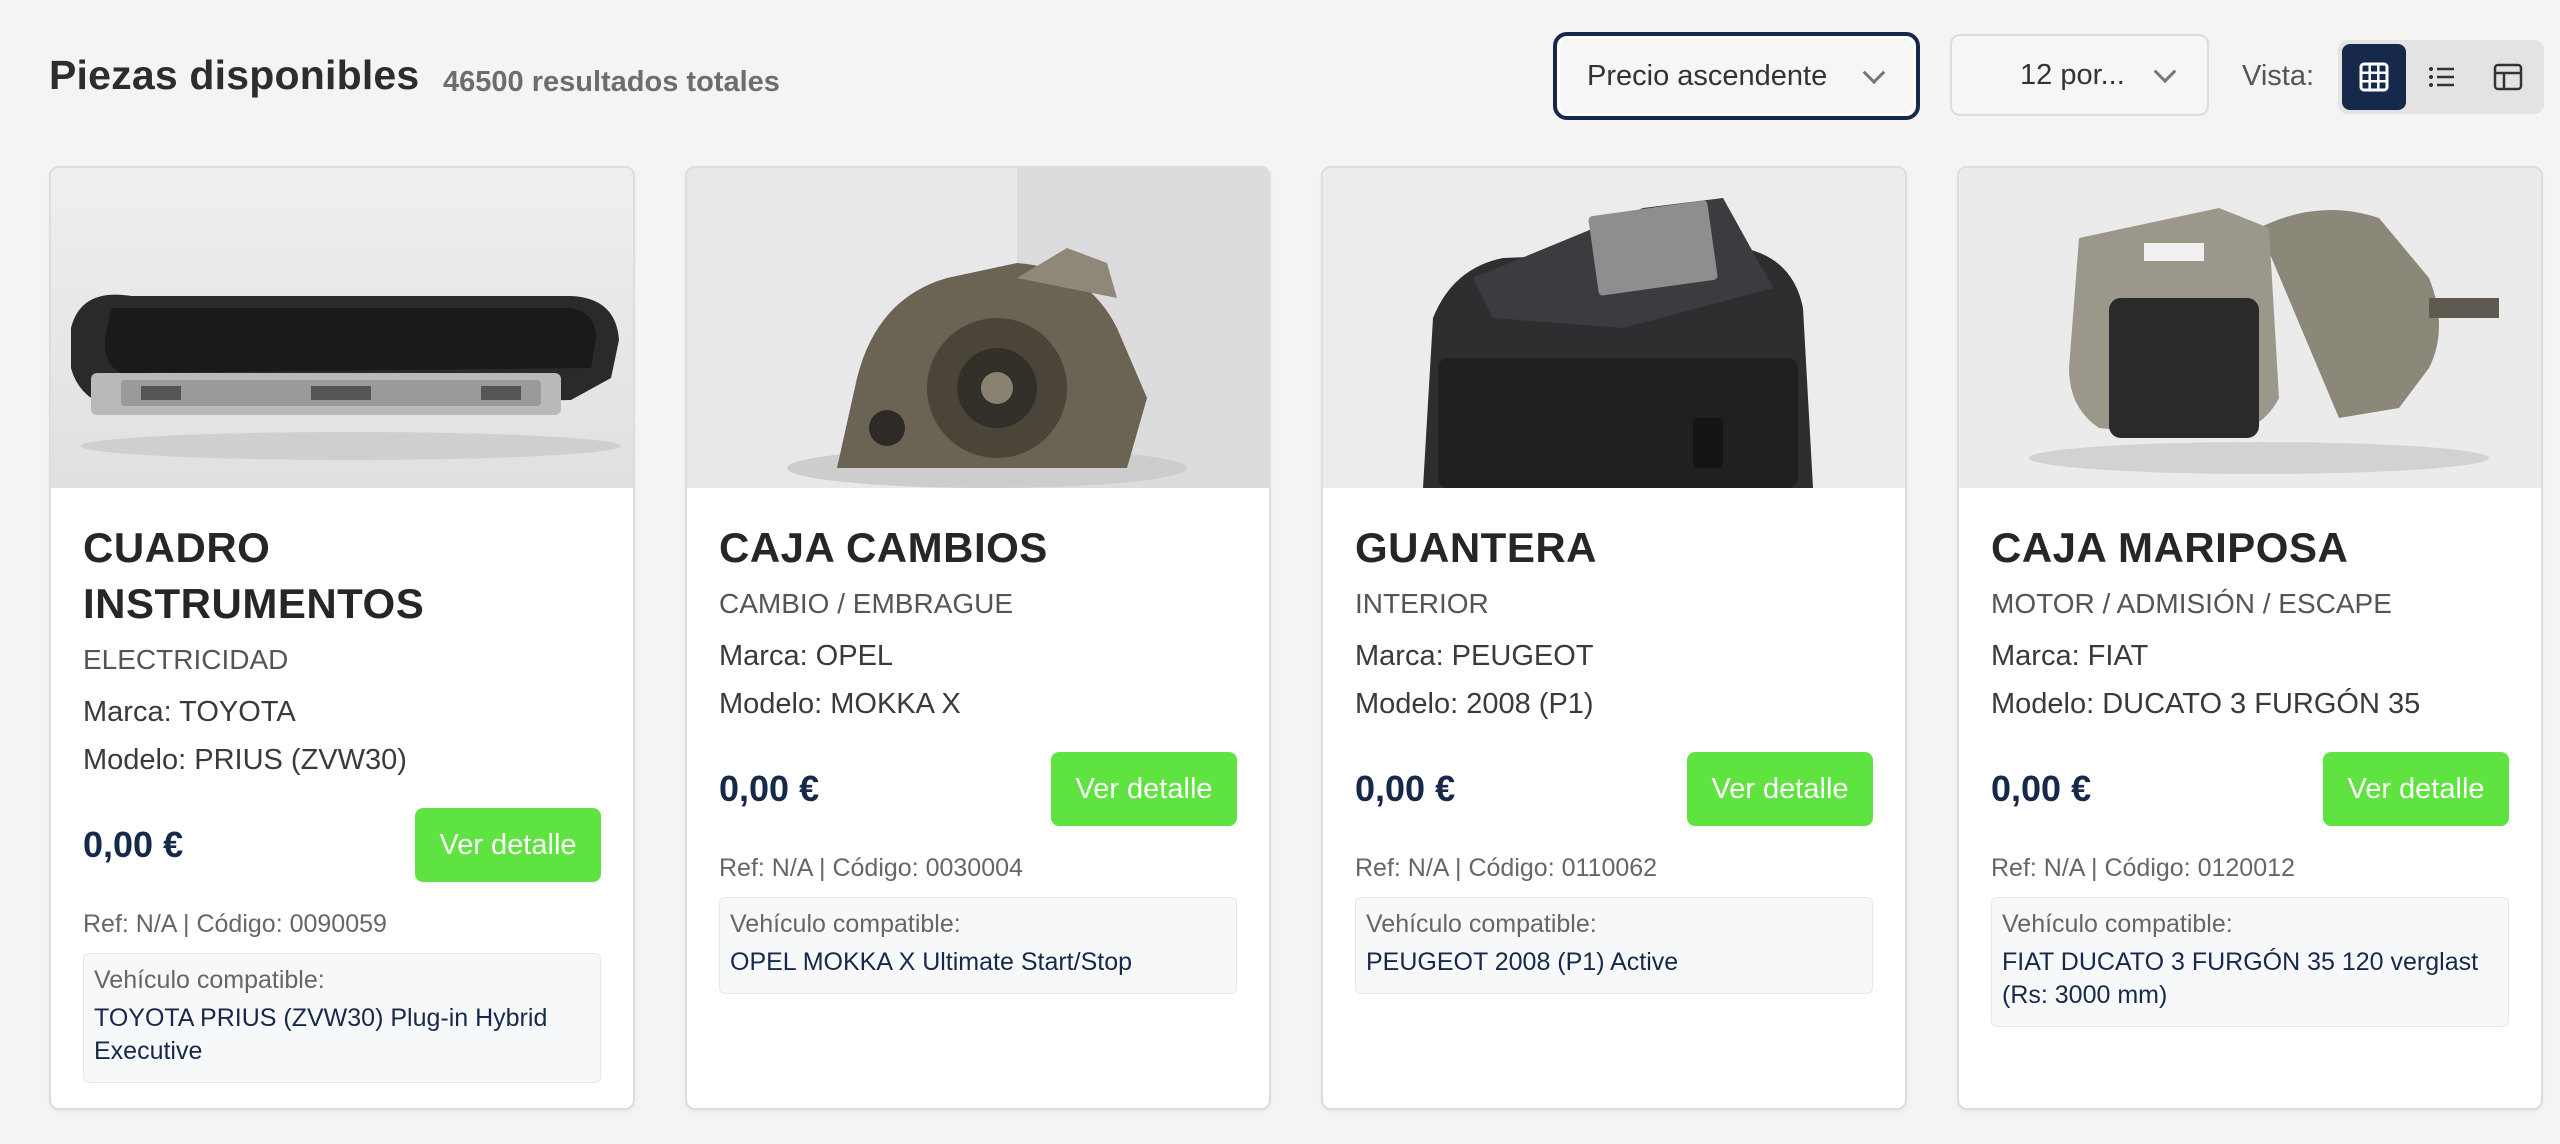 The image size is (2560, 1144). I want to click on grid-icon, so click(2374, 77).